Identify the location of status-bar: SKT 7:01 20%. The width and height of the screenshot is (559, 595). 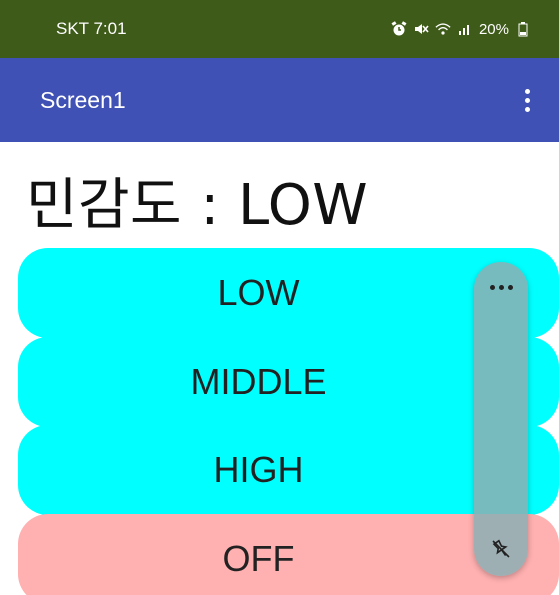
(279, 29).